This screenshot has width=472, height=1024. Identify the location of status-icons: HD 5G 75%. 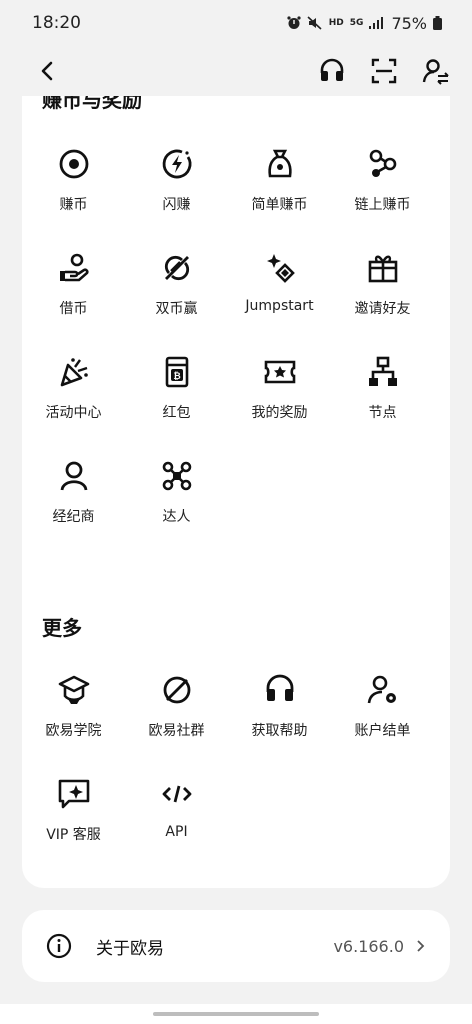
(364, 23).